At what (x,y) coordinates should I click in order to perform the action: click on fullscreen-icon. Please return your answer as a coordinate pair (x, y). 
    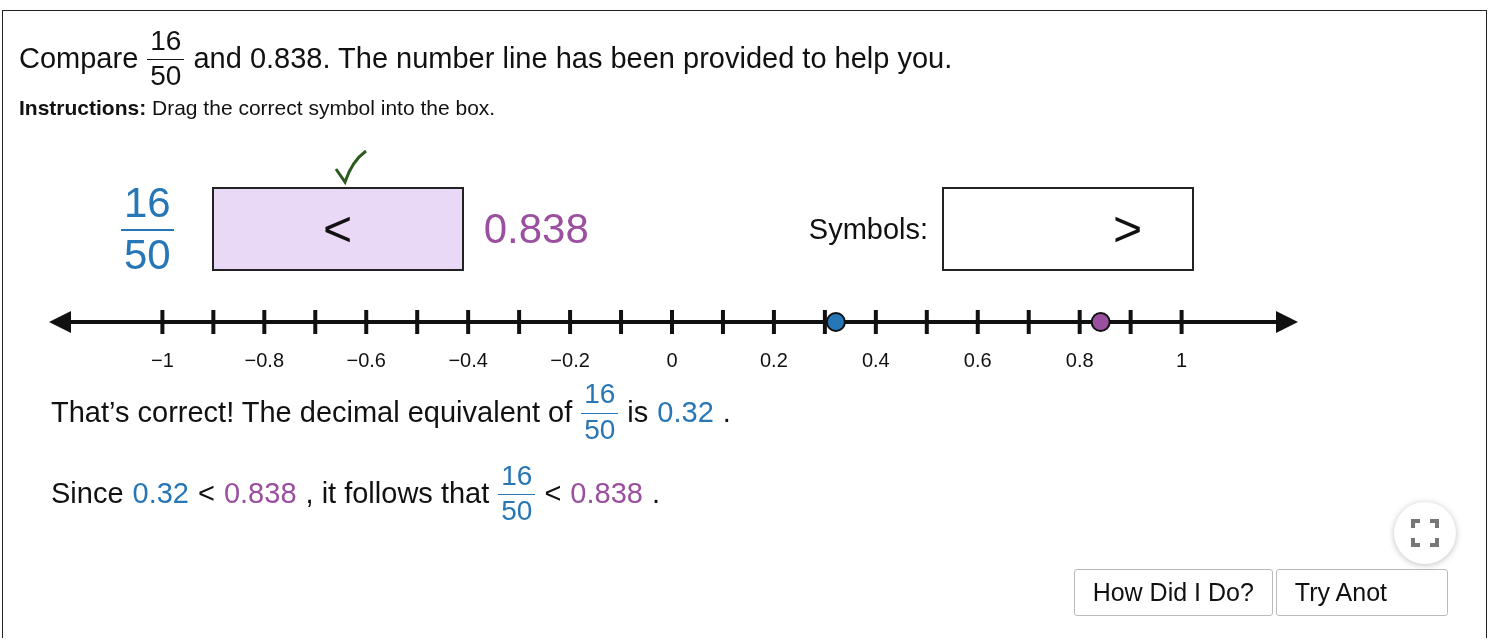
    Looking at the image, I should click on (1425, 533).